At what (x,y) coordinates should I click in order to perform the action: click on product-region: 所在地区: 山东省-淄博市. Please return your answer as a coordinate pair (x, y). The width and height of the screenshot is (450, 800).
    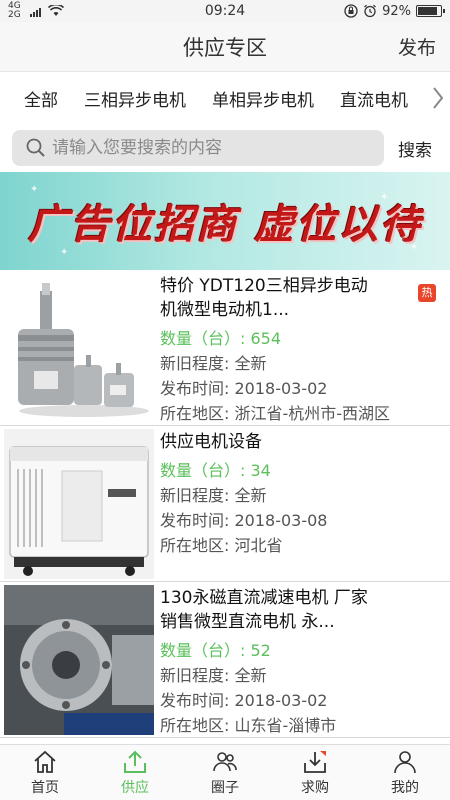
    Looking at the image, I should click on (248, 725).